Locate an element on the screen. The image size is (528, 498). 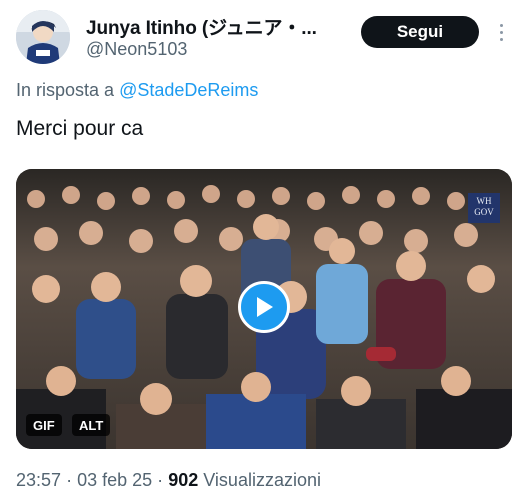
avatar is located at coordinates (43, 37).